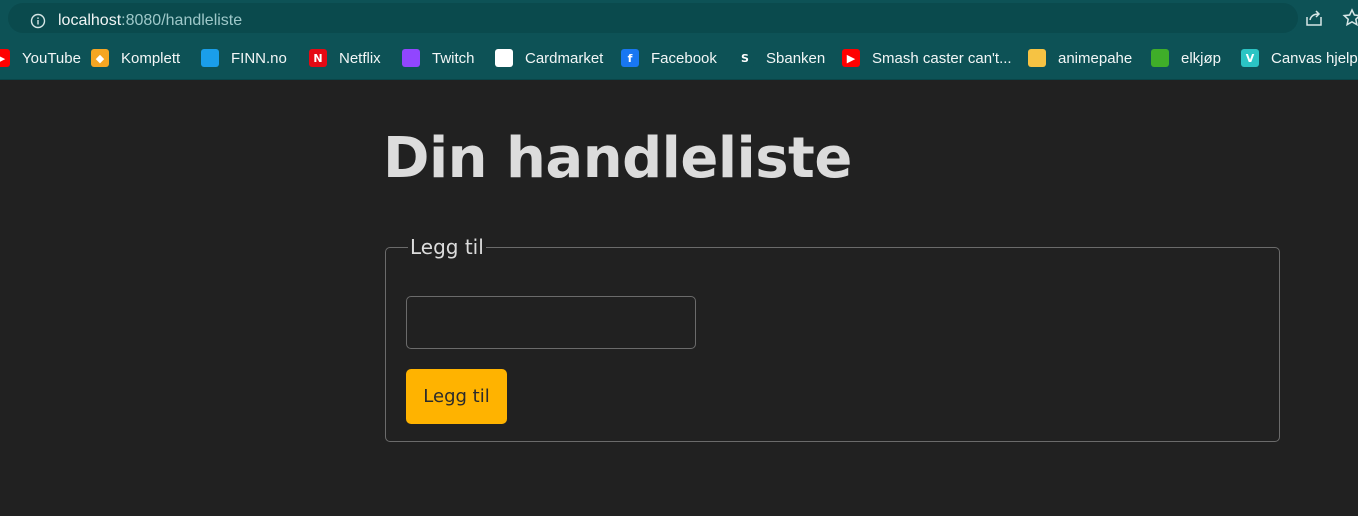  What do you see at coordinates (38, 21) in the screenshot?
I see `info-icon` at bounding box center [38, 21].